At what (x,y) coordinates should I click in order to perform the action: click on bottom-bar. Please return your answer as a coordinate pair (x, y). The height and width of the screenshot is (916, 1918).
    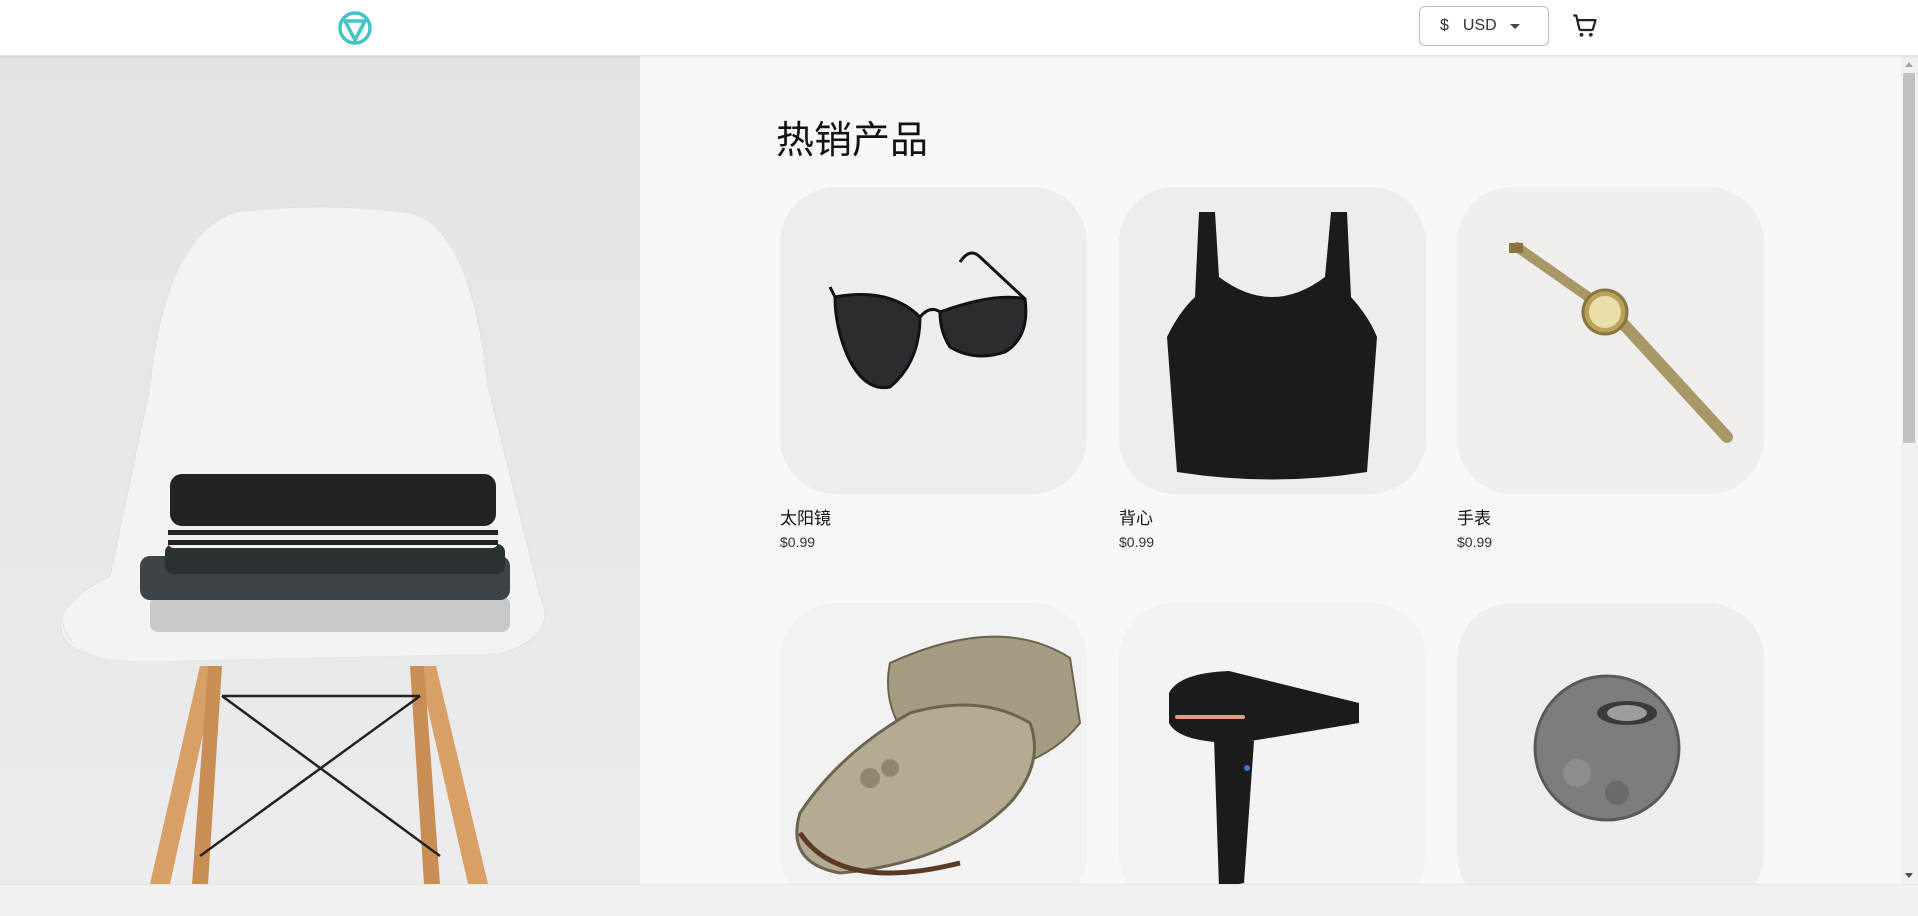
    Looking at the image, I should click on (959, 900).